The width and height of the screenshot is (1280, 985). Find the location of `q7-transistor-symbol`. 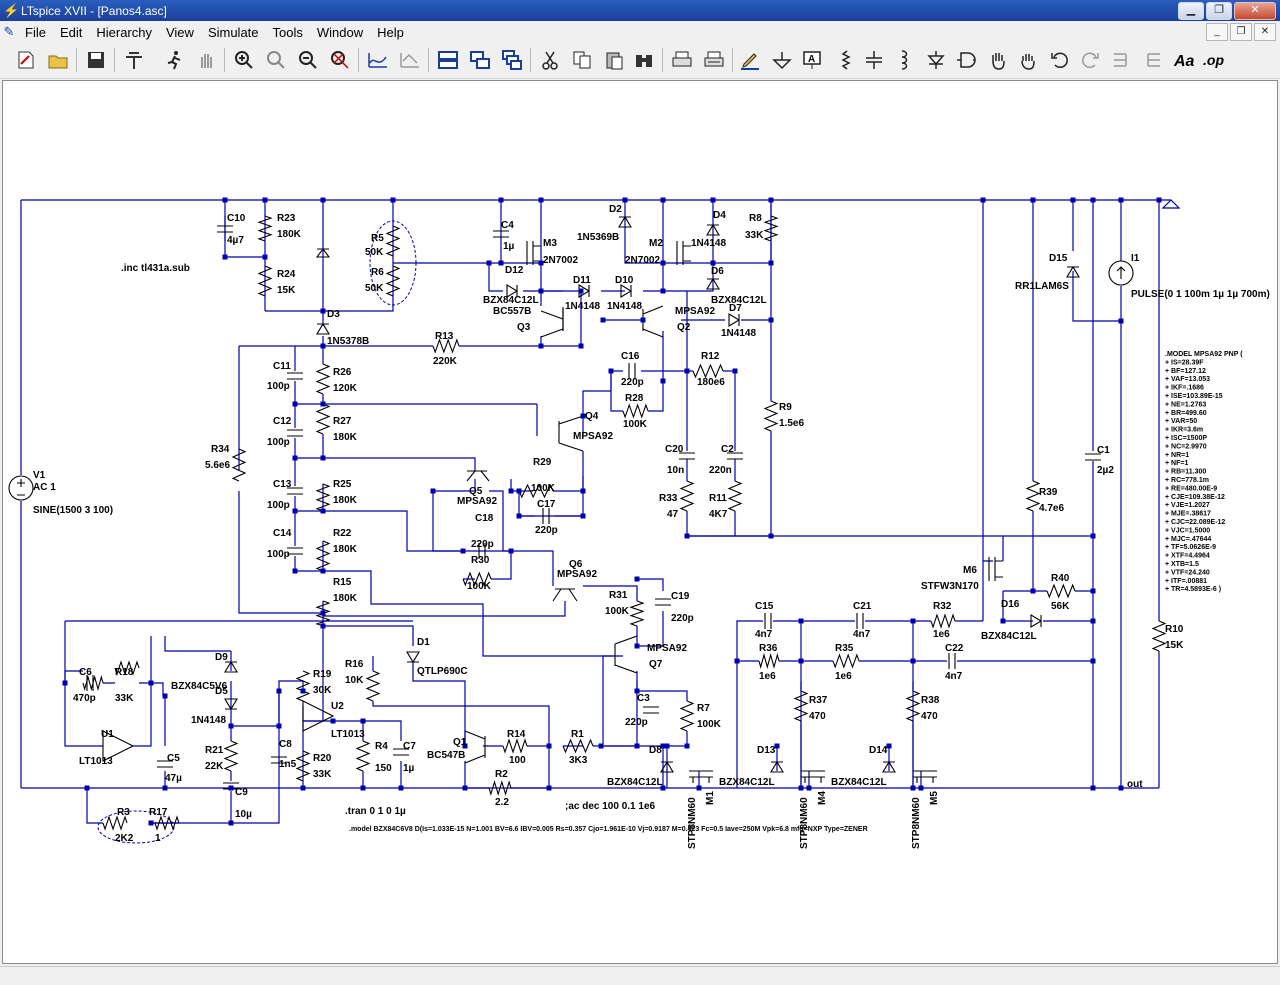

q7-transistor-symbol is located at coordinates (626, 654).